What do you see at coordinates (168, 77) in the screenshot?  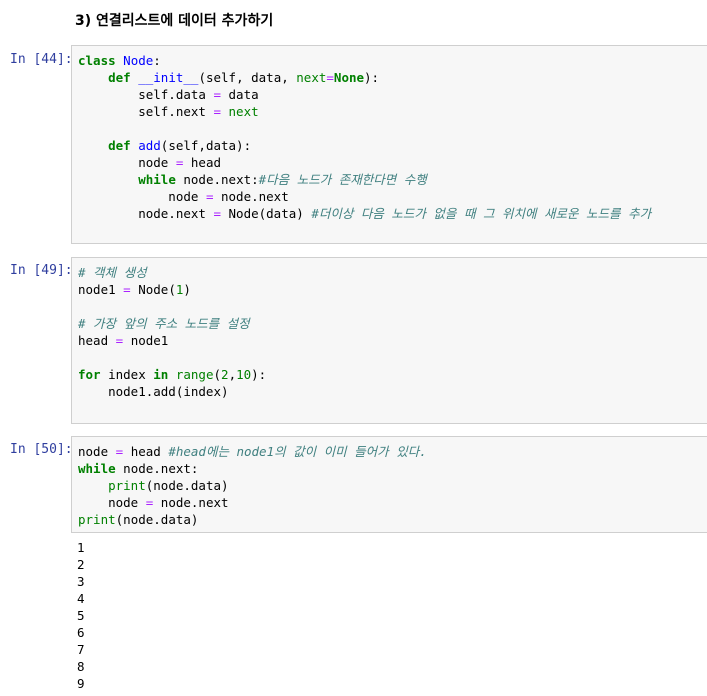 I see `code-token: __init__` at bounding box center [168, 77].